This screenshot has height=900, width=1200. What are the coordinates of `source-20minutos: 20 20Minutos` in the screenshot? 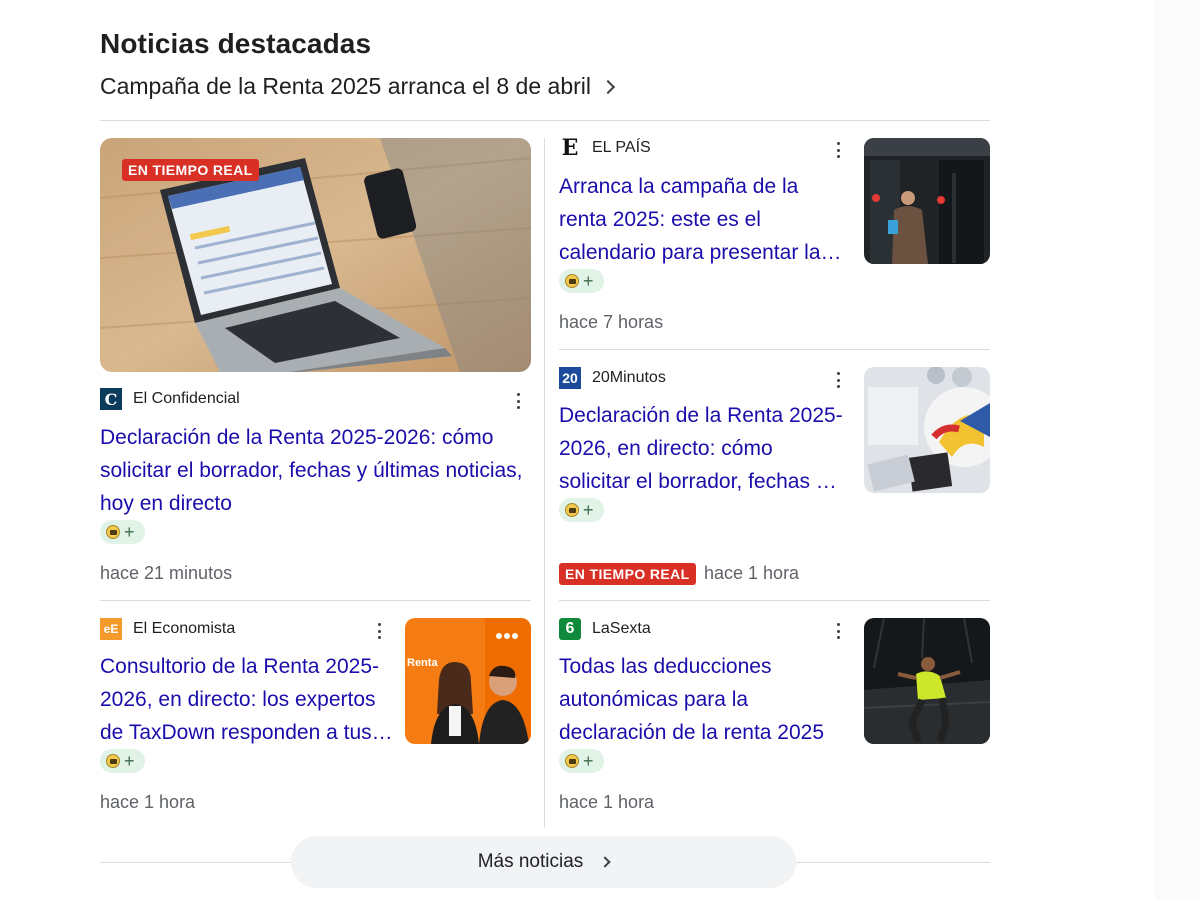 It's located at (612, 378).